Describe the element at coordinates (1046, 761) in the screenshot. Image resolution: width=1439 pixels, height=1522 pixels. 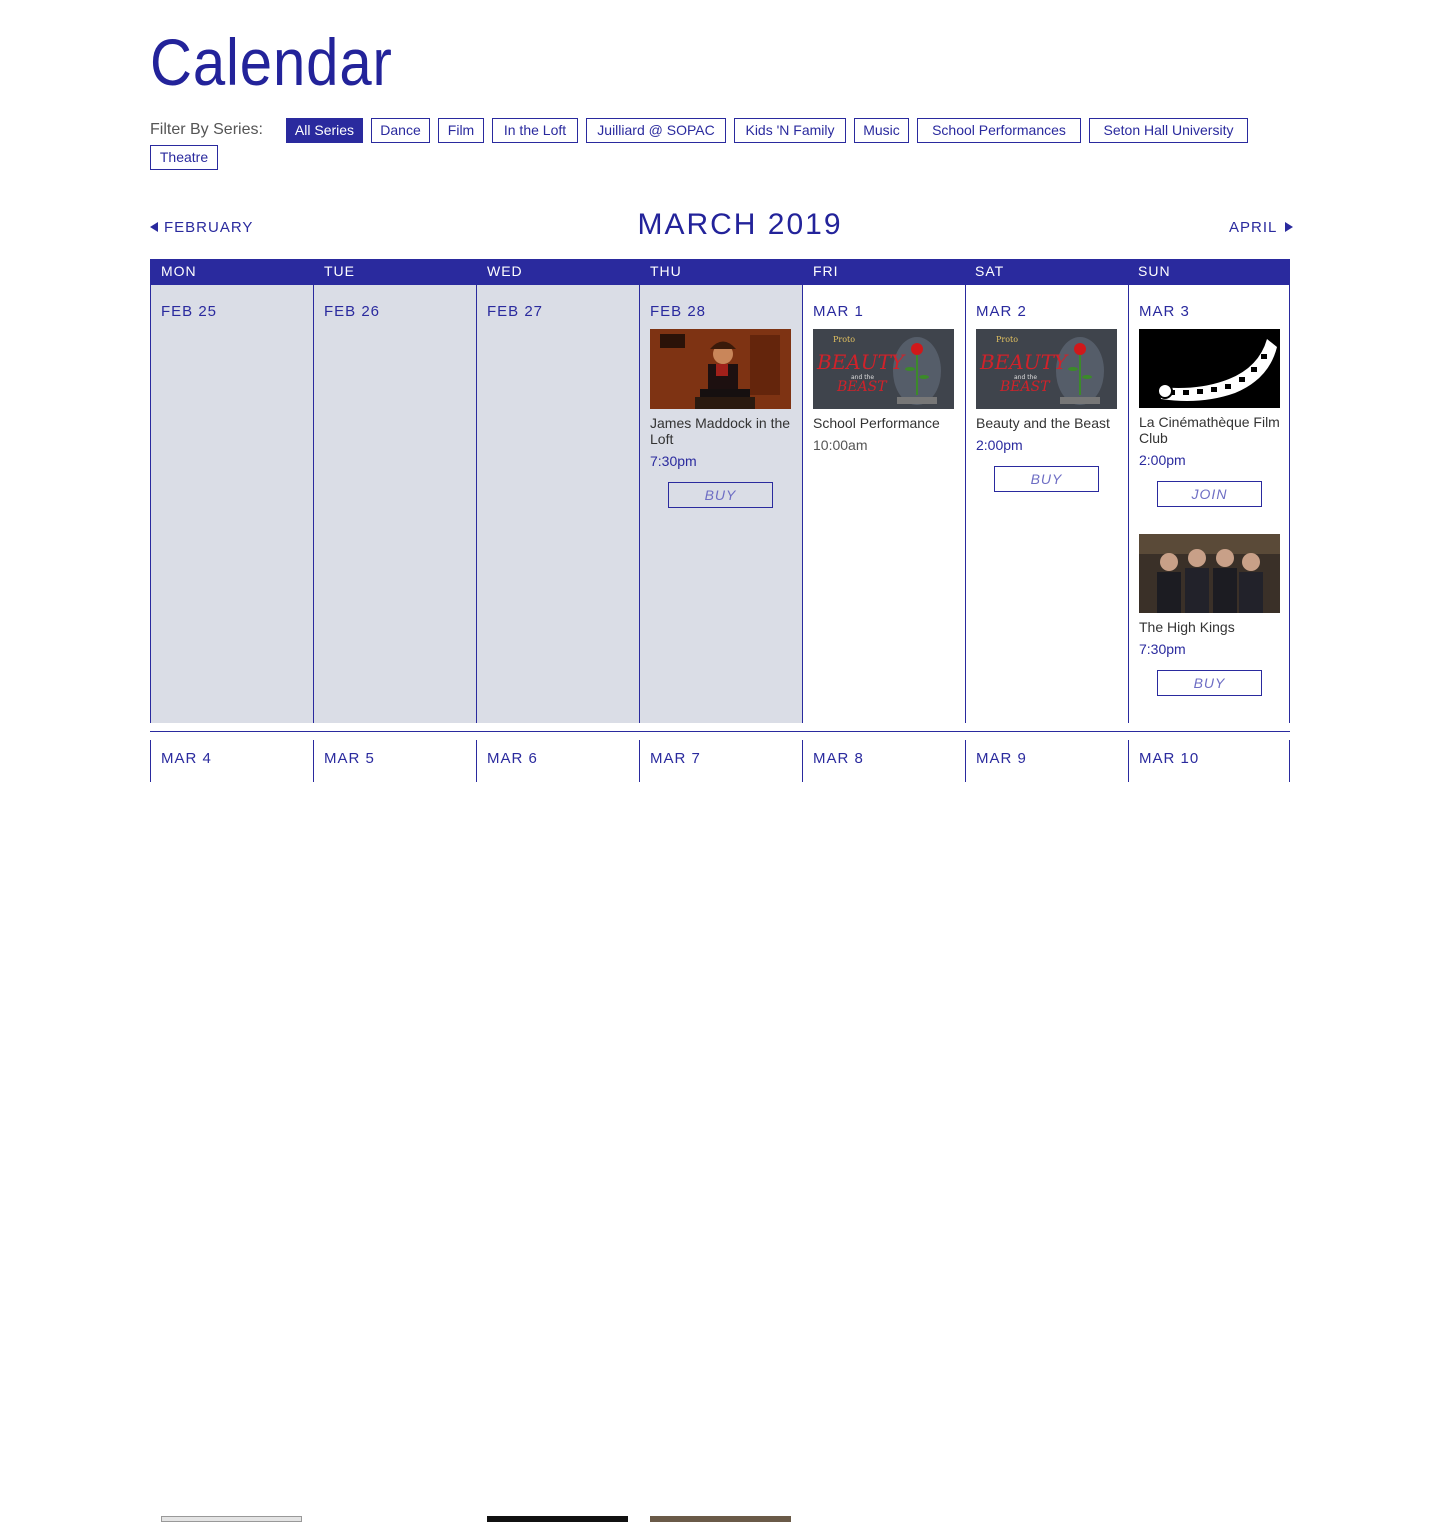
I see `day-cell: MAR 9` at that location.